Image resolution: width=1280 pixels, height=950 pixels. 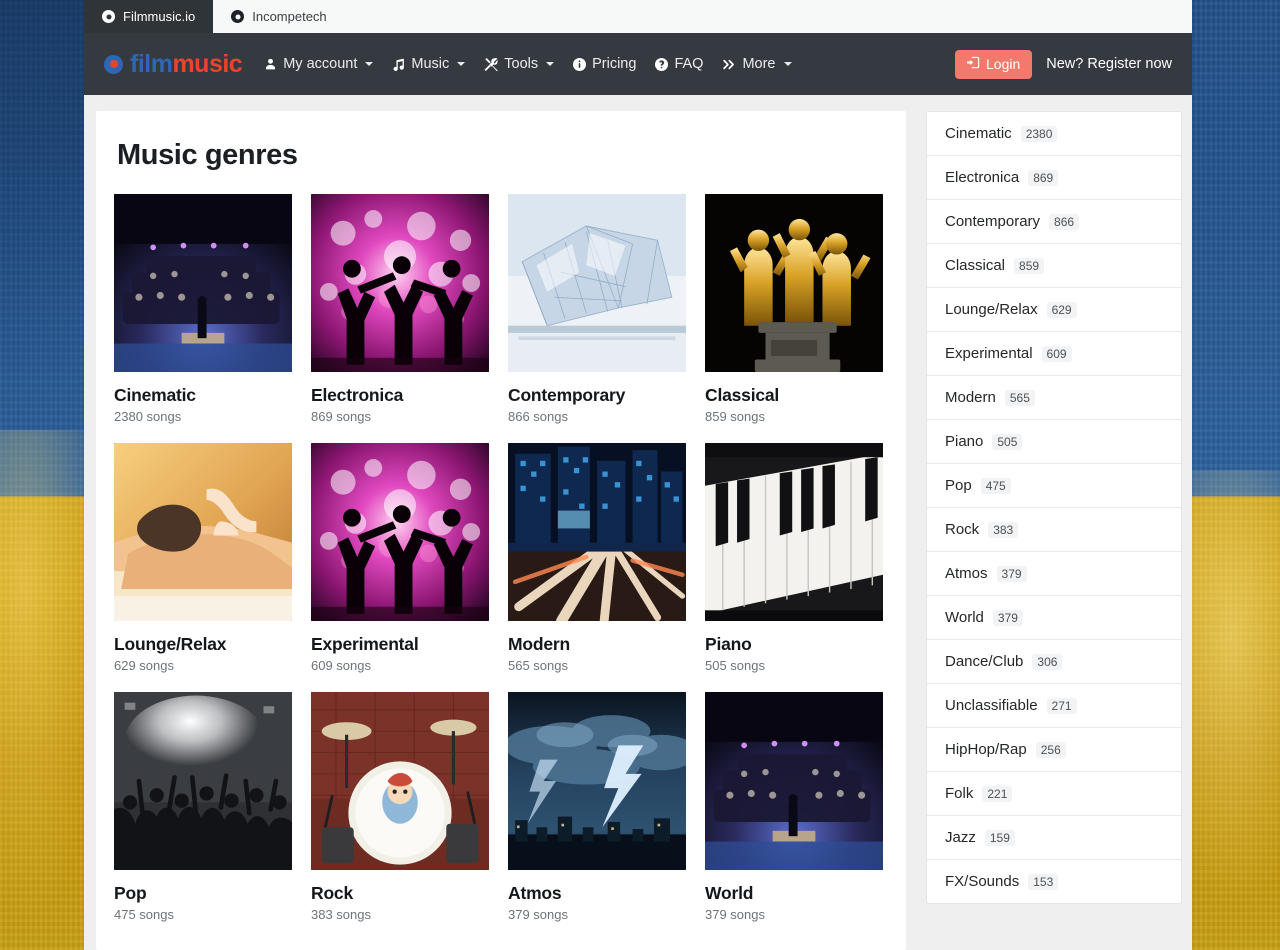 I want to click on genre-card: Cinematic 2380 songs, so click(x=203, y=309).